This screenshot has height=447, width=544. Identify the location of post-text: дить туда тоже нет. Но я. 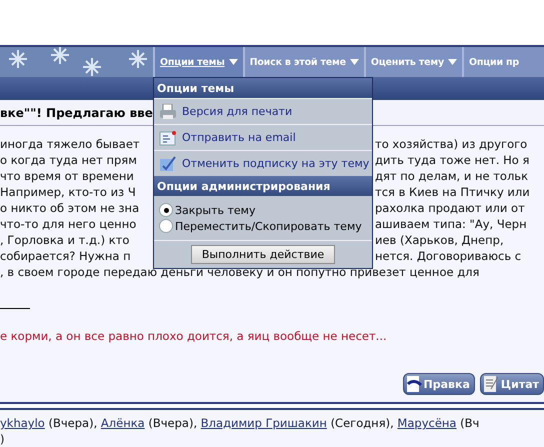
(452, 160).